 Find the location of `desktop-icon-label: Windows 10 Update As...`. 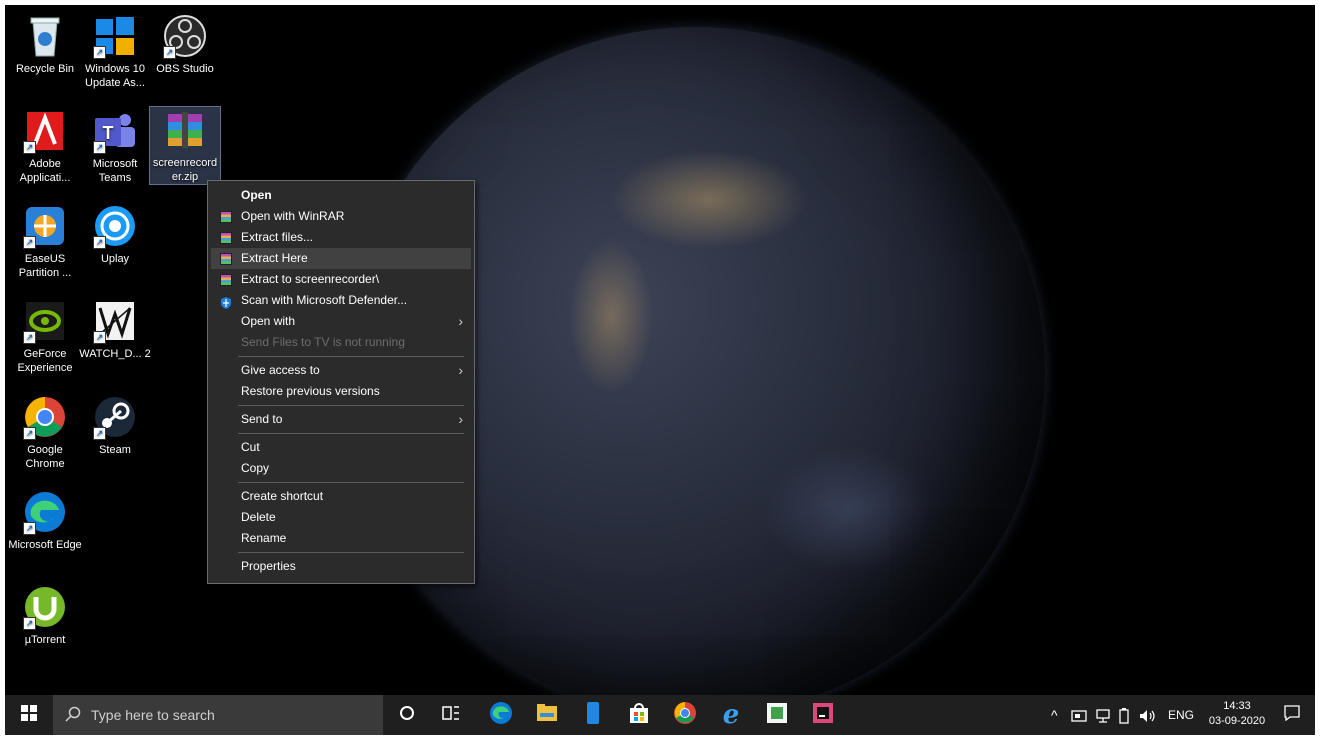

desktop-icon-label: Windows 10 Update As... is located at coordinates (115, 76).